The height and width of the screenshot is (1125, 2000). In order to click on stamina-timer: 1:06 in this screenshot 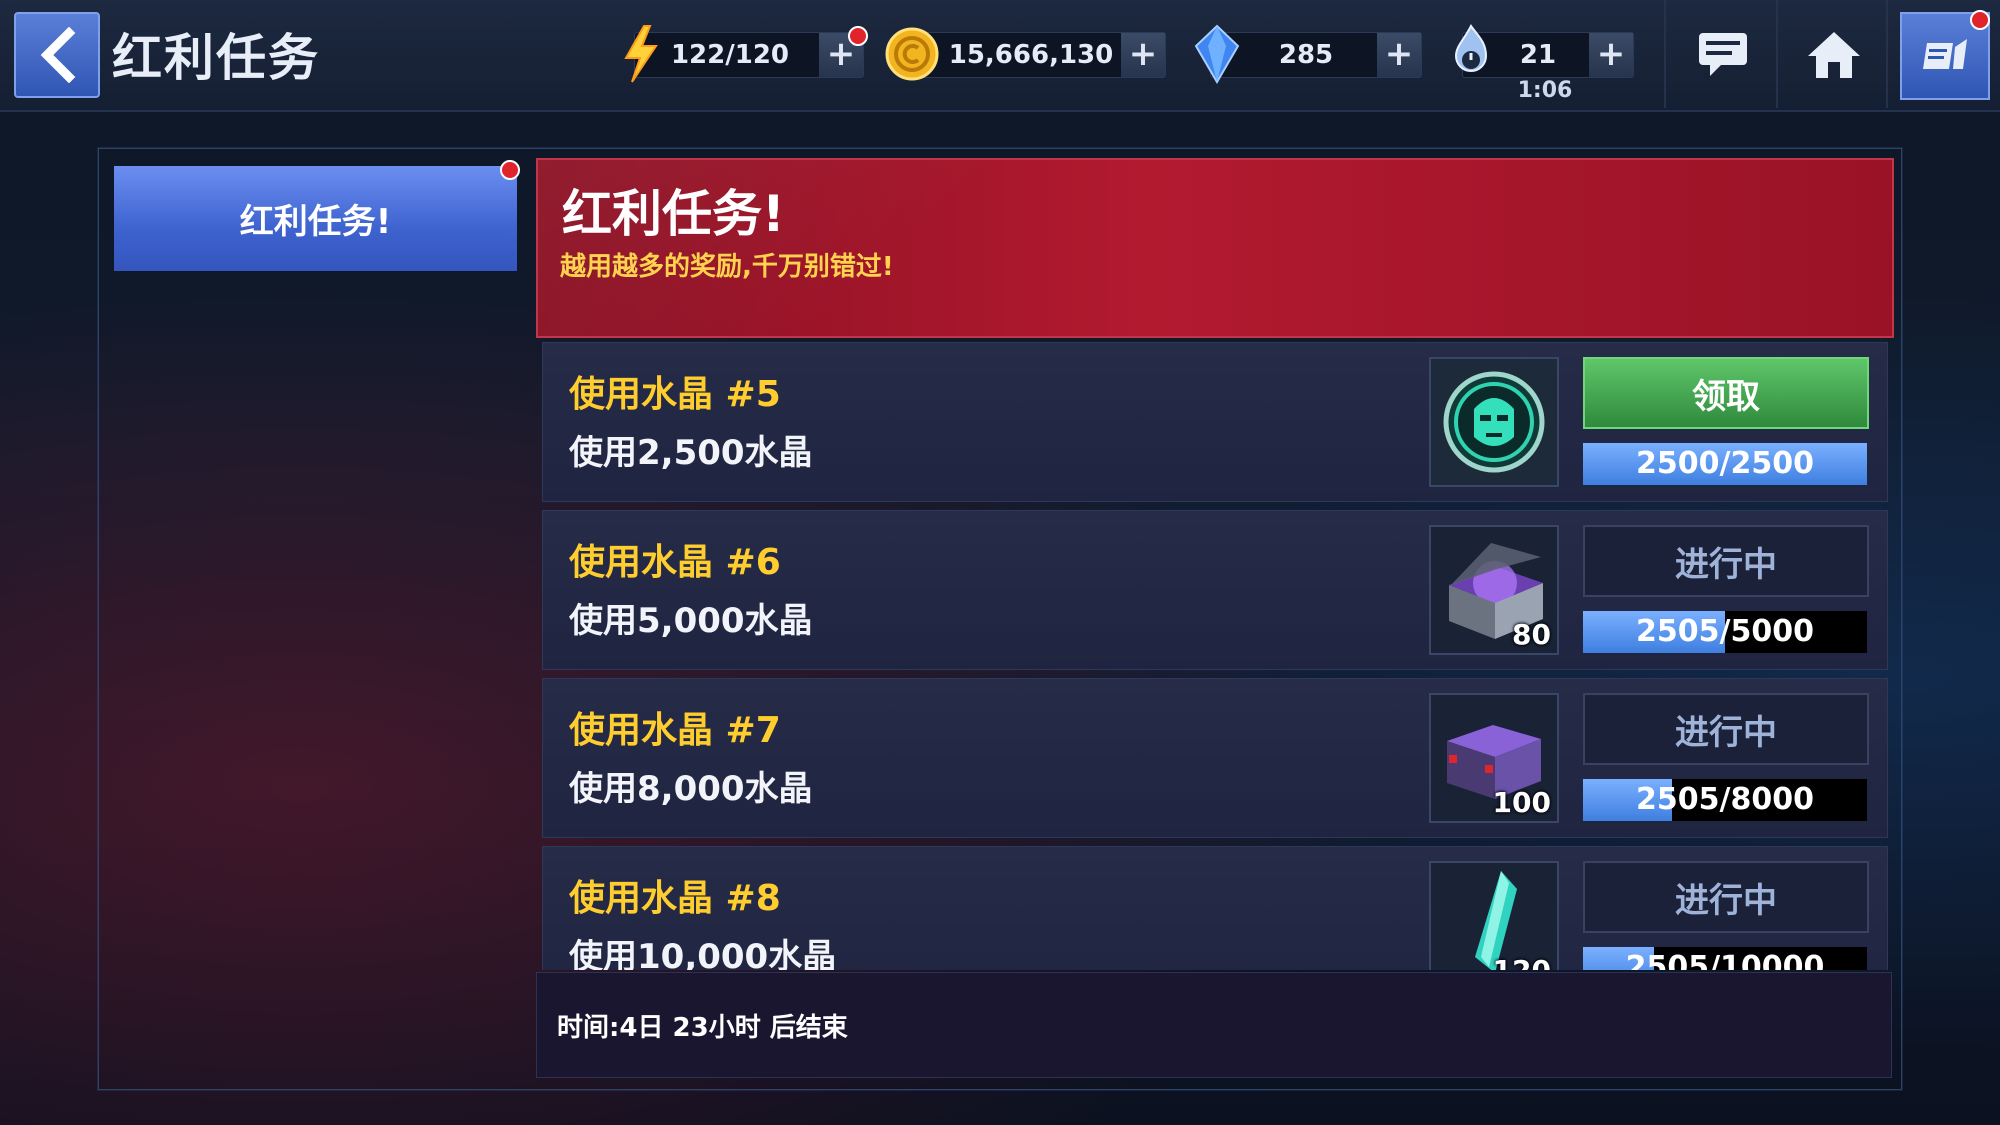, I will do `click(1545, 90)`.